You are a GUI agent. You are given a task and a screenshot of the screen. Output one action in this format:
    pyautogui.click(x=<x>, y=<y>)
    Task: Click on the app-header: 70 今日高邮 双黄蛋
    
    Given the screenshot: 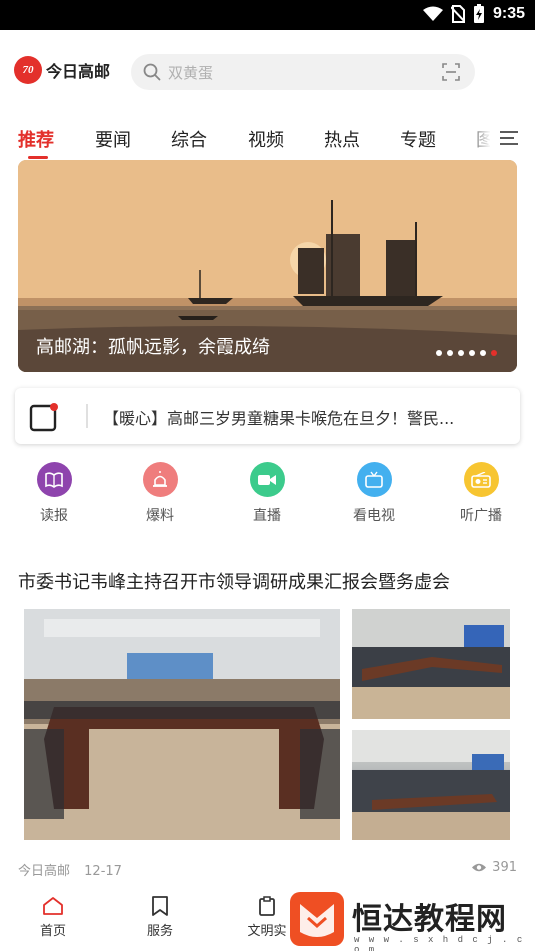 What is the action you would take?
    pyautogui.click(x=267, y=72)
    